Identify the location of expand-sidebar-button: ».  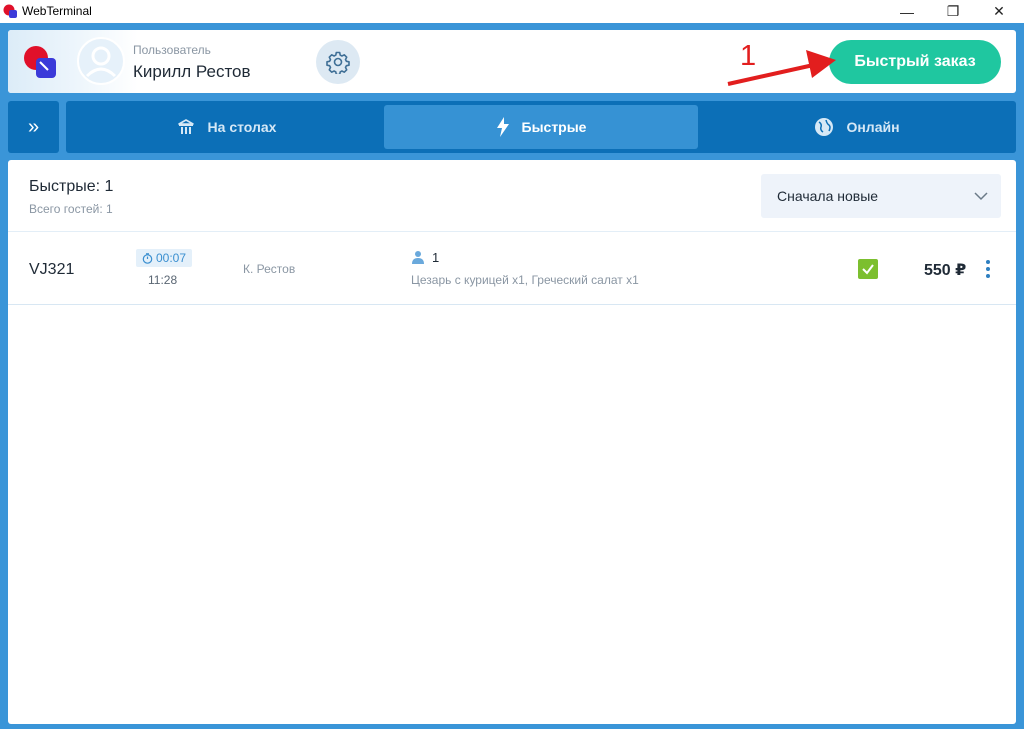
(33, 127).